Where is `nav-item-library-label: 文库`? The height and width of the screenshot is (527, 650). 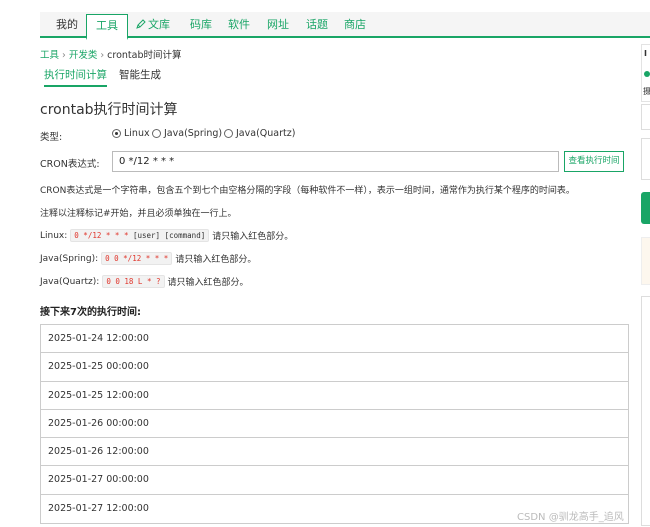 nav-item-library-label: 文库 is located at coordinates (159, 24).